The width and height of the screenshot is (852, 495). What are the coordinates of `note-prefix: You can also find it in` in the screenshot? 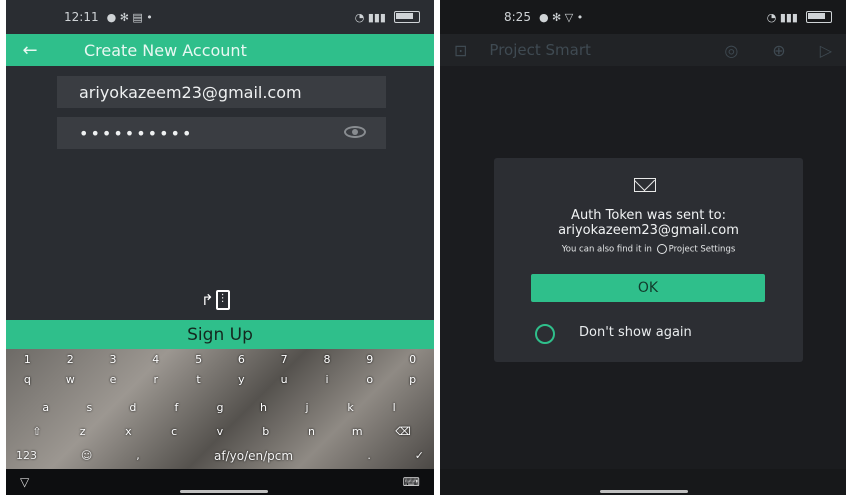 It's located at (606, 249).